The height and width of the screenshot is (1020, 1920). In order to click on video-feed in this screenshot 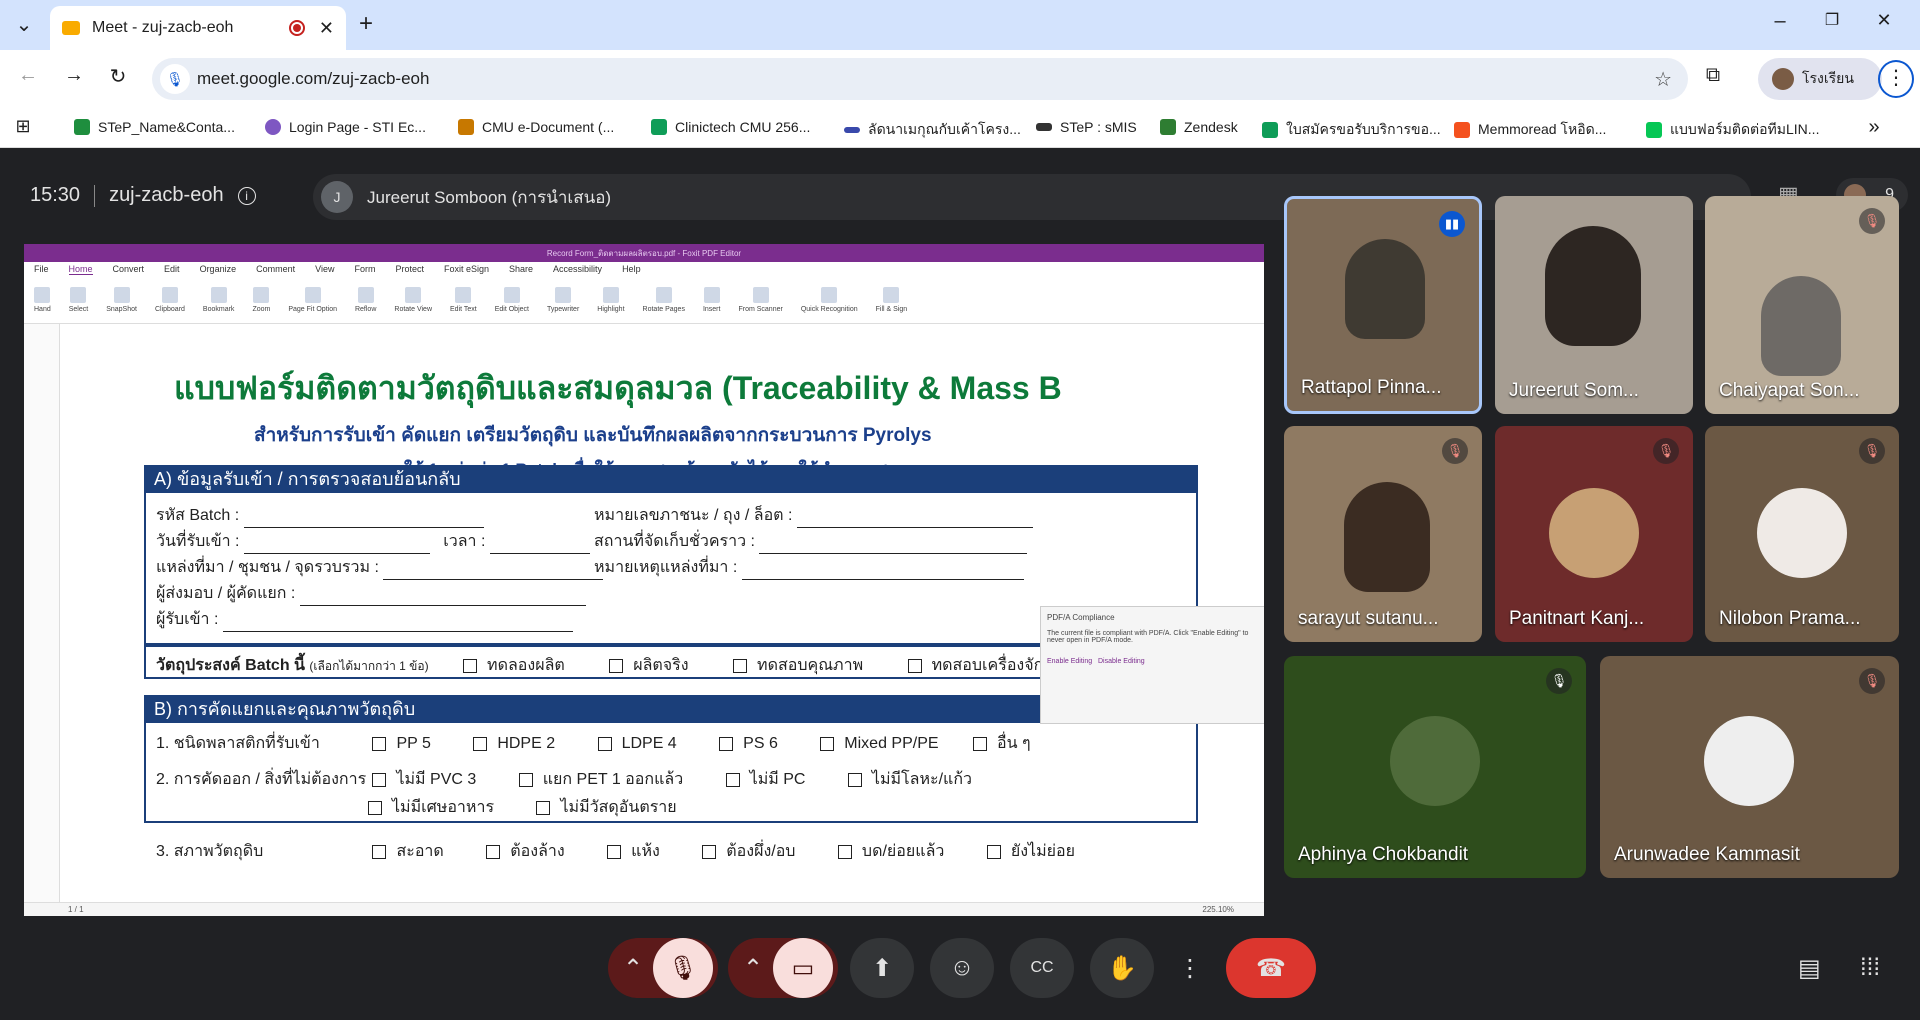, I will do `click(1593, 286)`.